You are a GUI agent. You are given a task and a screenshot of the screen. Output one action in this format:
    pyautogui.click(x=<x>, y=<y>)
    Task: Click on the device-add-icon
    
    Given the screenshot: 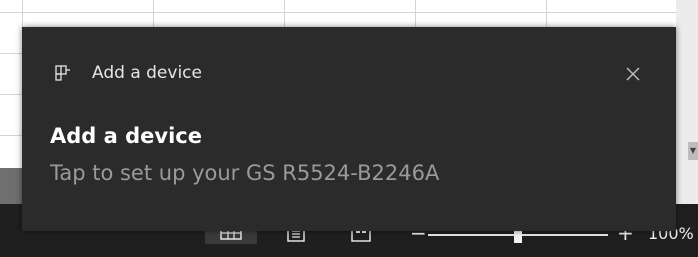 What is the action you would take?
    pyautogui.click(x=64, y=73)
    